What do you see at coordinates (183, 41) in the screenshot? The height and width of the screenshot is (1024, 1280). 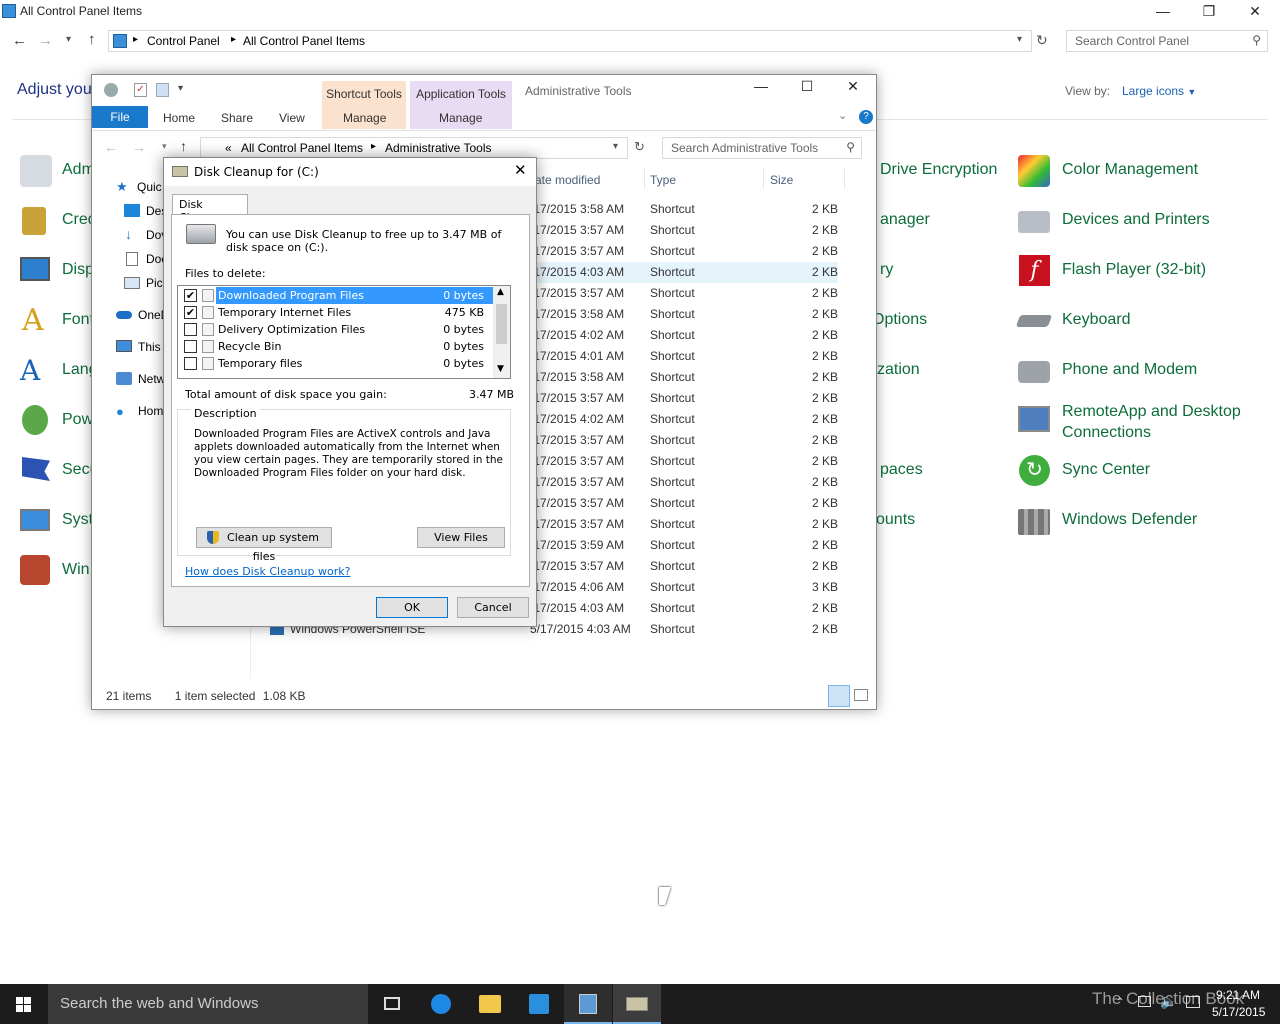 I see `breadcrumb-control-panel: Control Panel` at bounding box center [183, 41].